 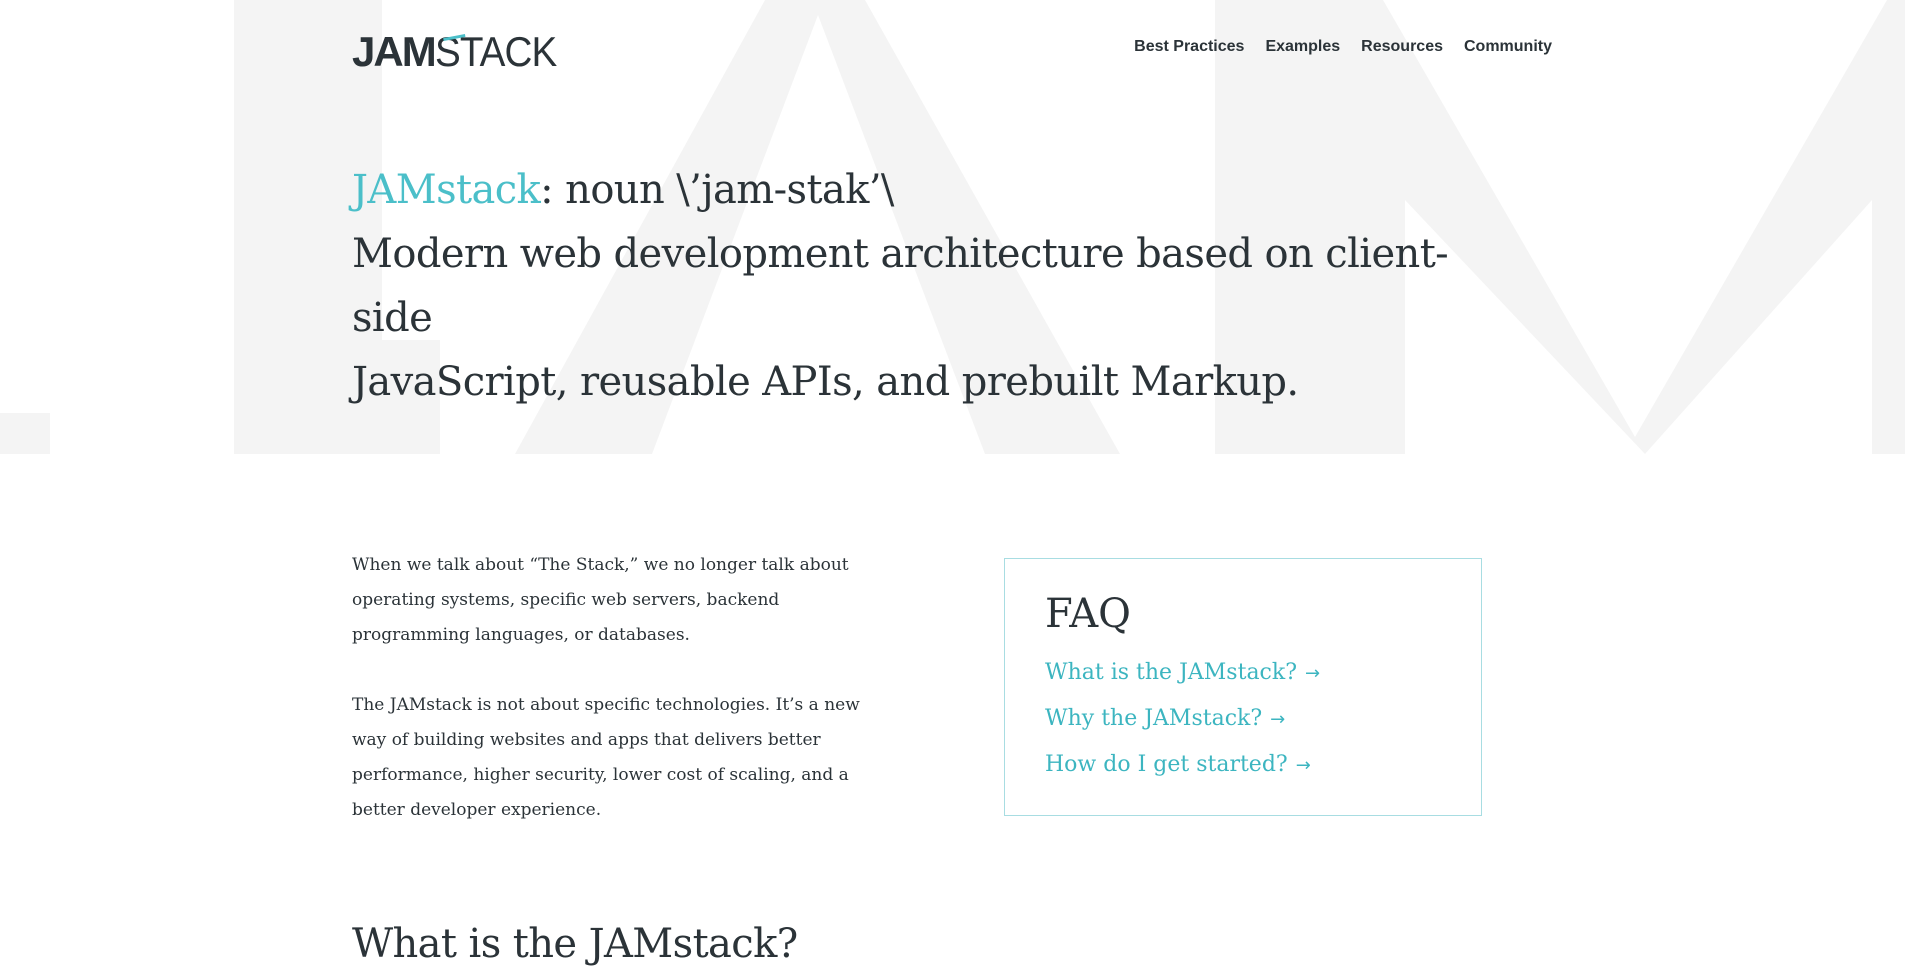 I want to click on logo-stack-text: STACK, so click(x=496, y=52).